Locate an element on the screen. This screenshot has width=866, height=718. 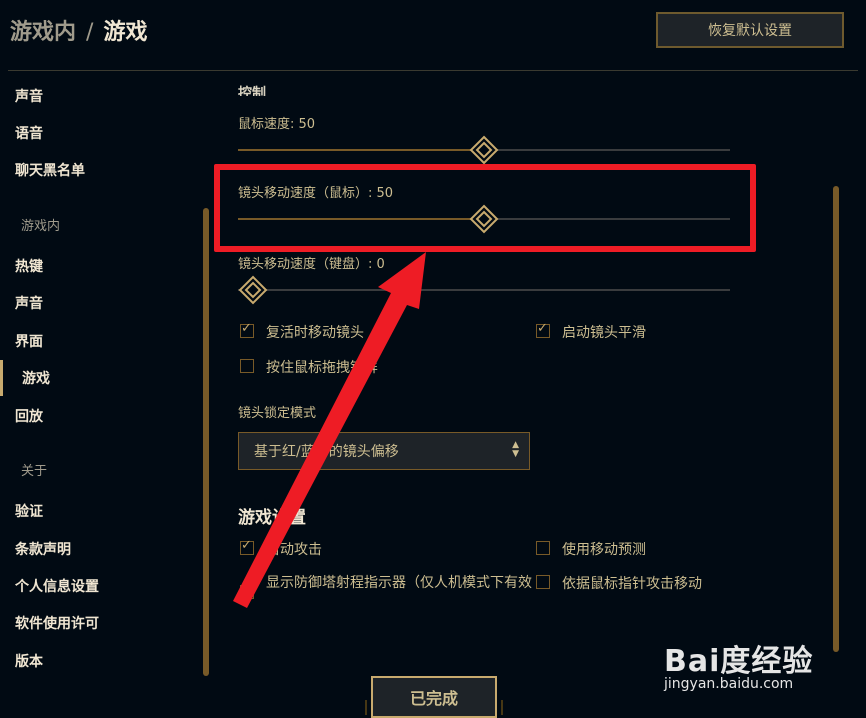
baidu-jingyan-watermark: Bai度经验 jingyan.baidu.com is located at coordinates (762, 665).